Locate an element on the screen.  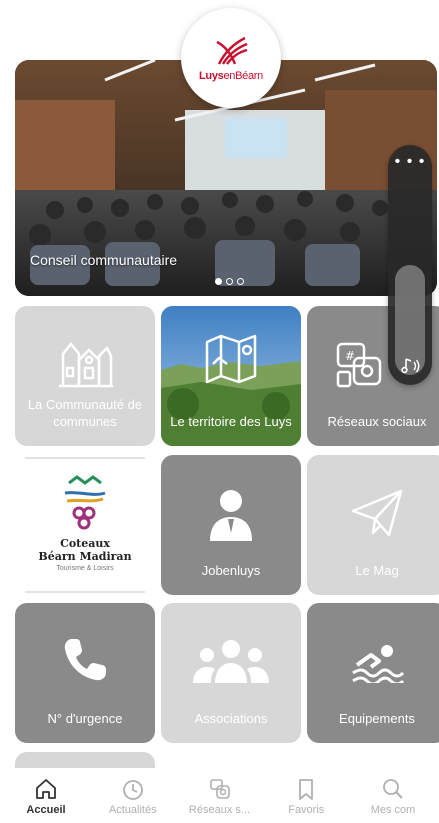
coteaux-subtitle: Tourisme & Loisirs is located at coordinates (85, 568).